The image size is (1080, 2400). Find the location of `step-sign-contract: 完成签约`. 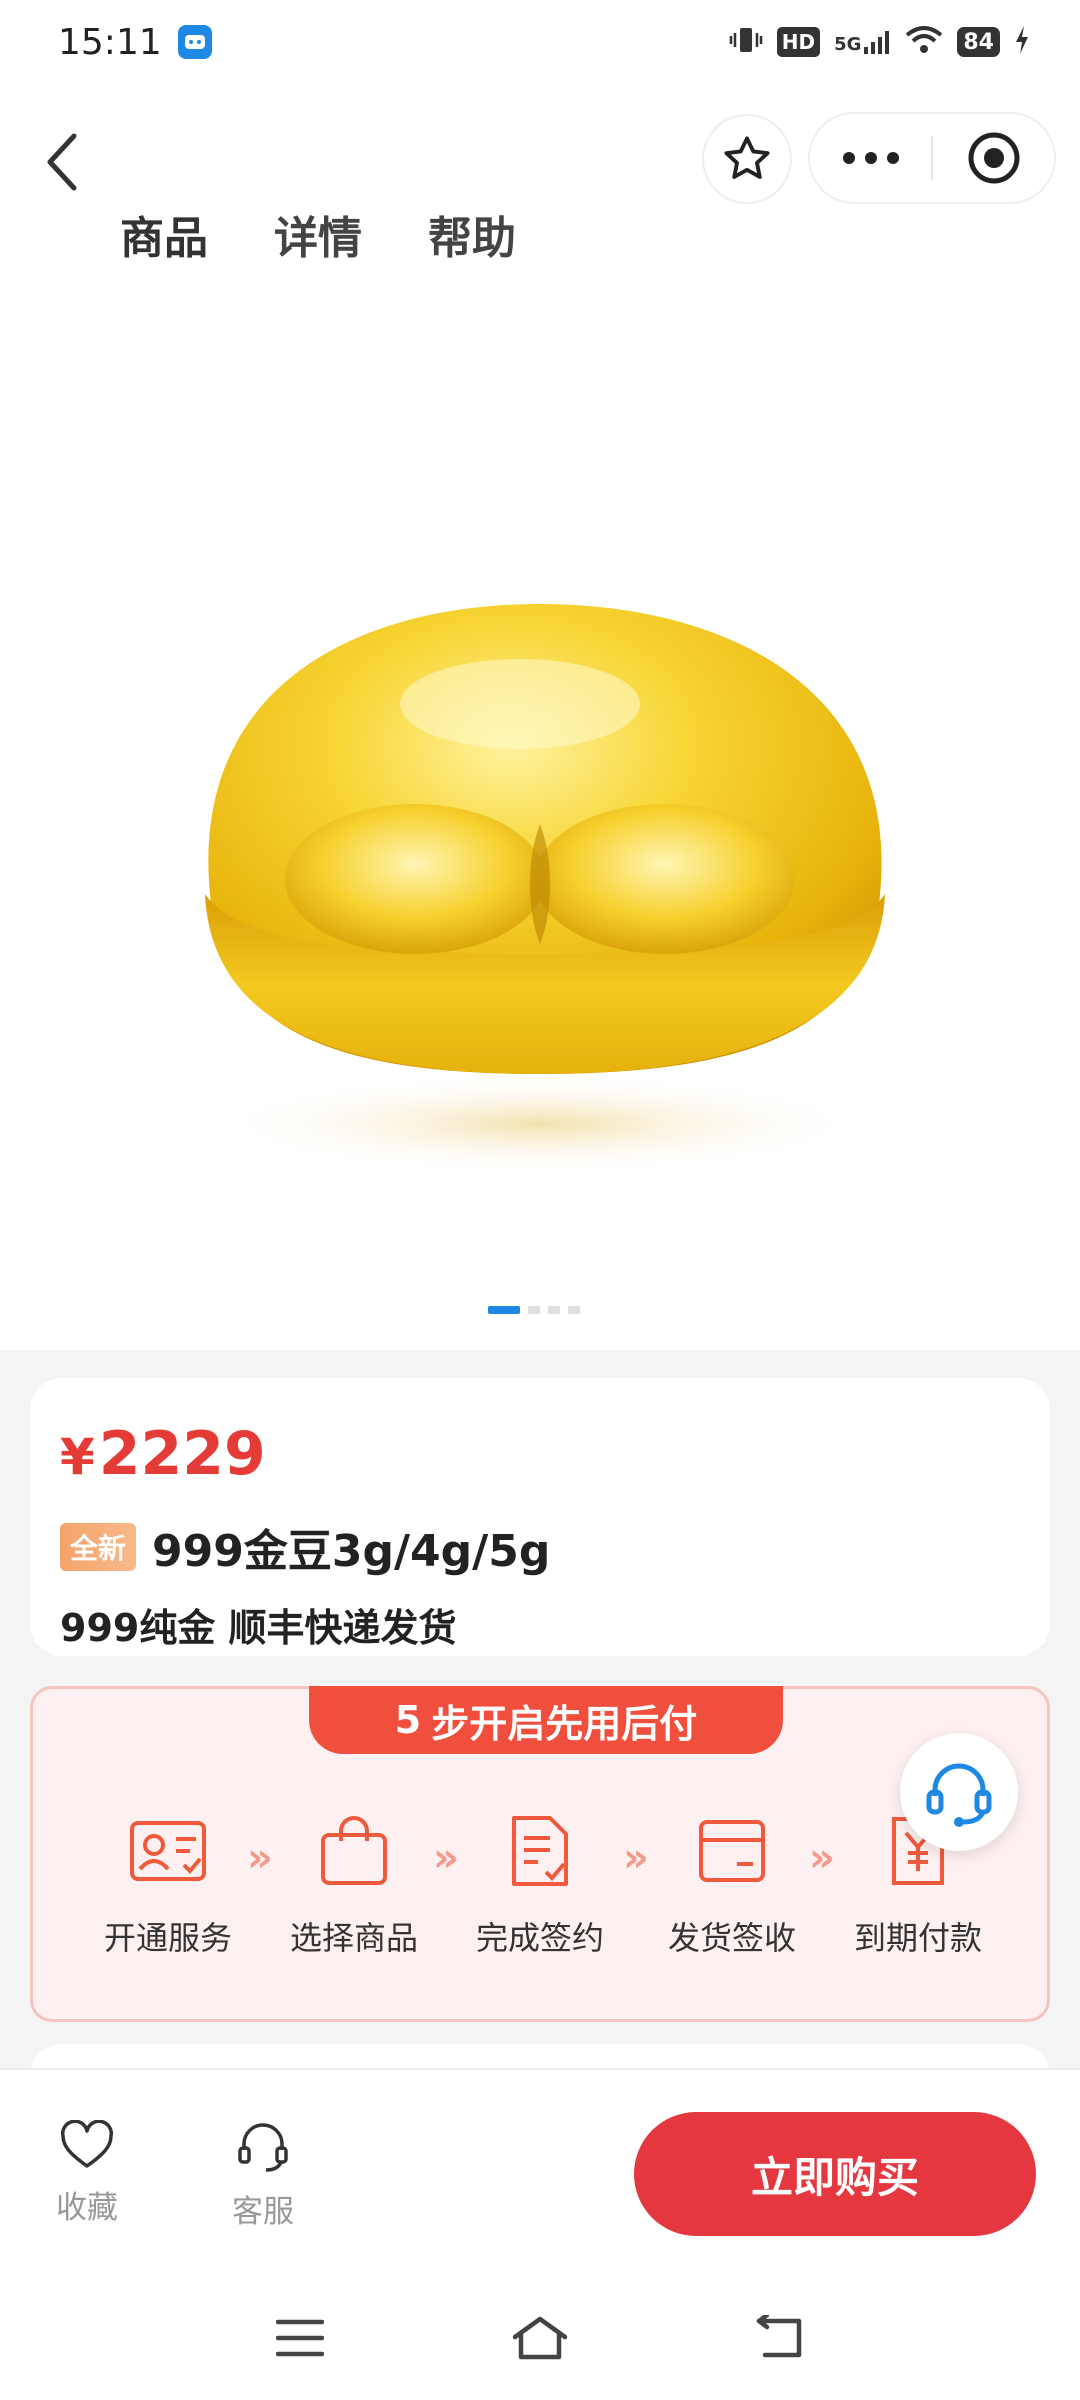

step-sign-contract: 完成签约 is located at coordinates (540, 1885).